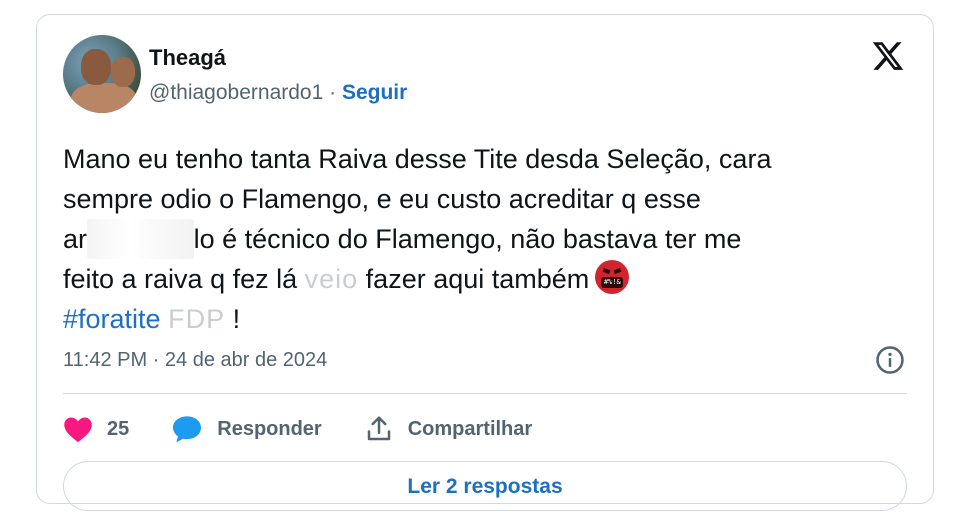 The width and height of the screenshot is (966, 512). I want to click on censored-word: veio, so click(331, 279).